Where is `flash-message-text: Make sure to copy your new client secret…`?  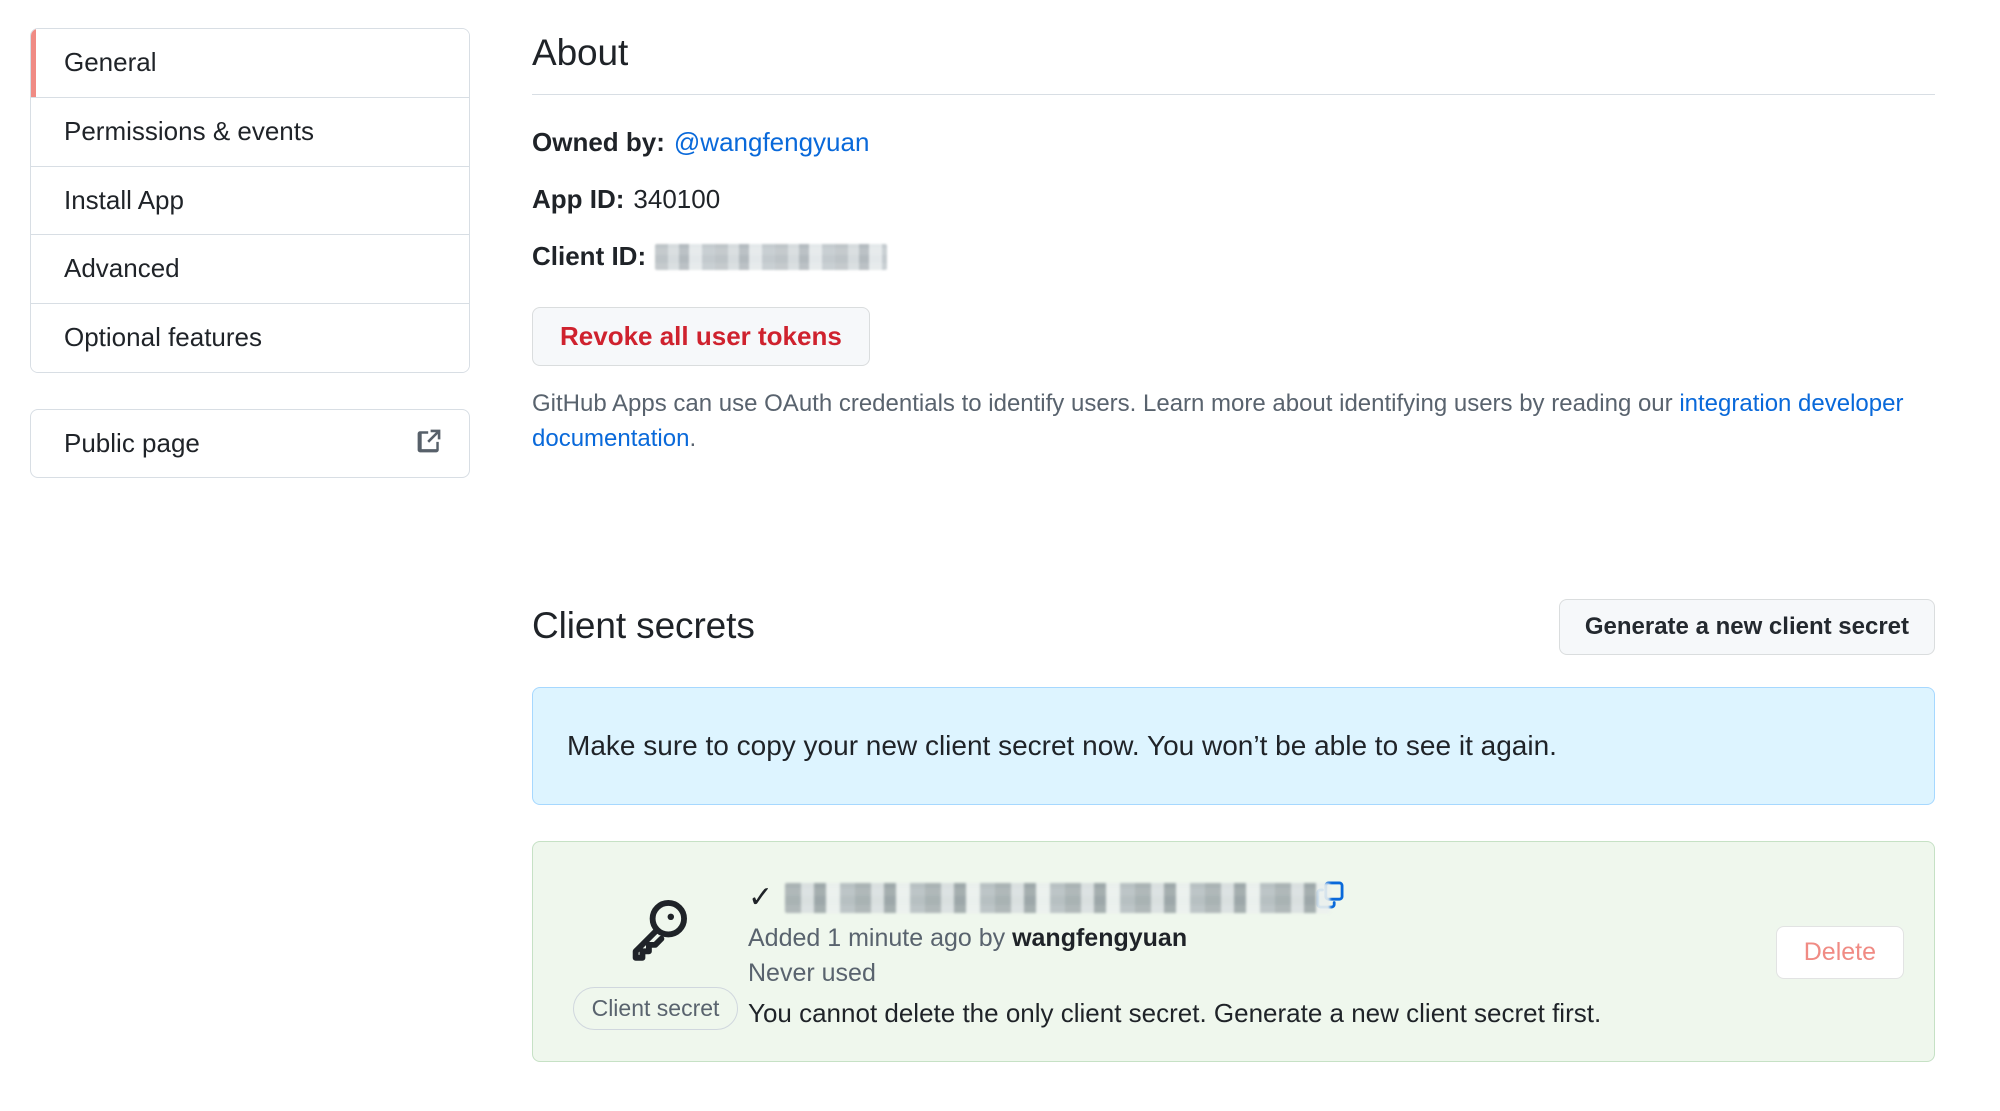 flash-message-text: Make sure to copy your new client secret… is located at coordinates (1062, 745).